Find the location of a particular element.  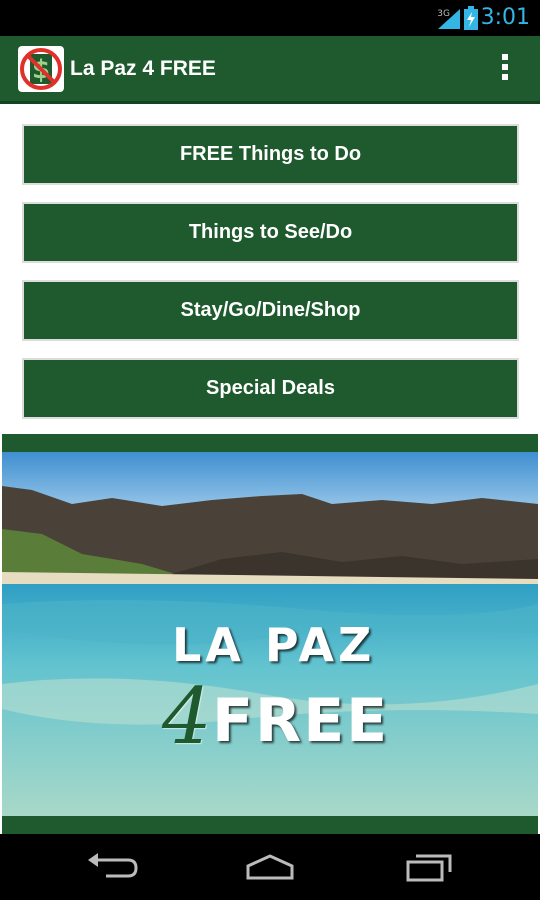

battery-charging-icon is located at coordinates (471, 18).